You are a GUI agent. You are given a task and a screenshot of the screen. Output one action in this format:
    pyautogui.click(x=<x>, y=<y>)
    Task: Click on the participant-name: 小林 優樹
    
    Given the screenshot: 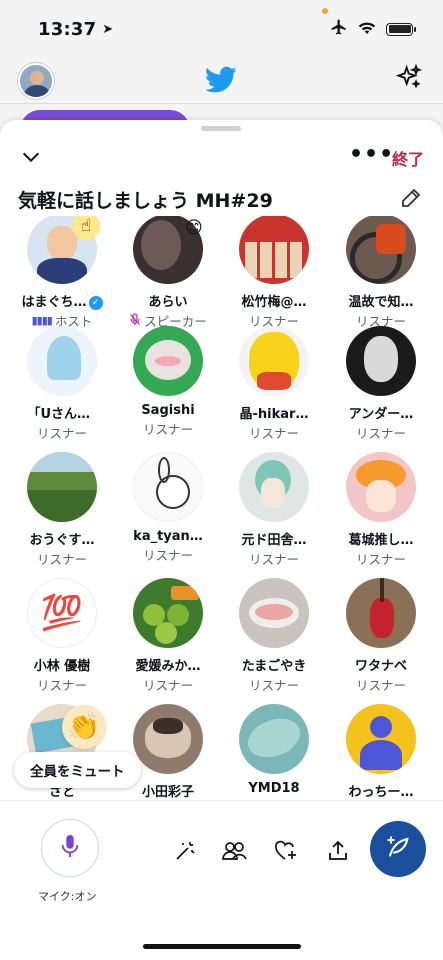 What is the action you would take?
    pyautogui.click(x=62, y=666)
    